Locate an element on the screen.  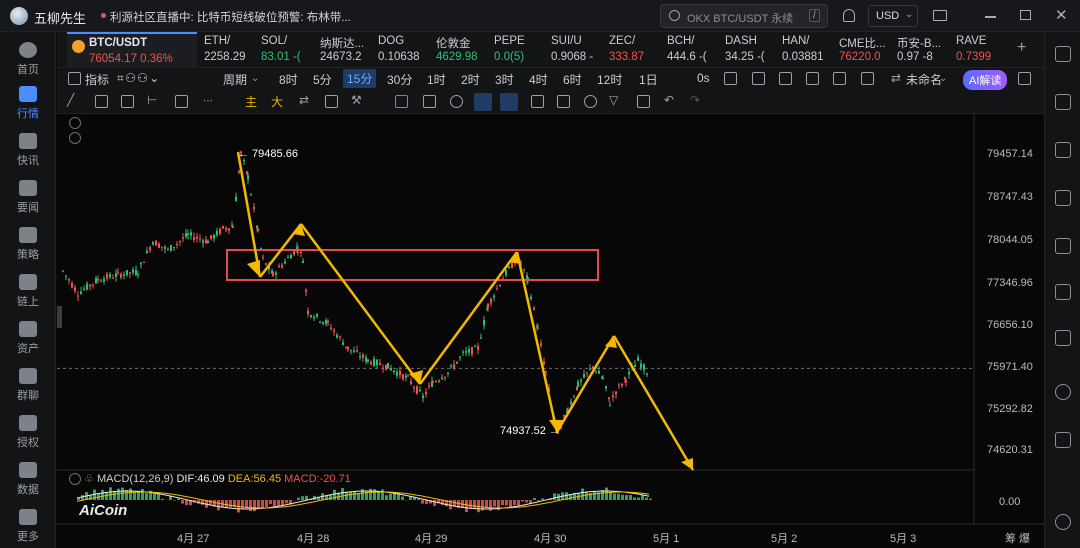
interval-4h: 4时 is located at coordinates (538, 79).